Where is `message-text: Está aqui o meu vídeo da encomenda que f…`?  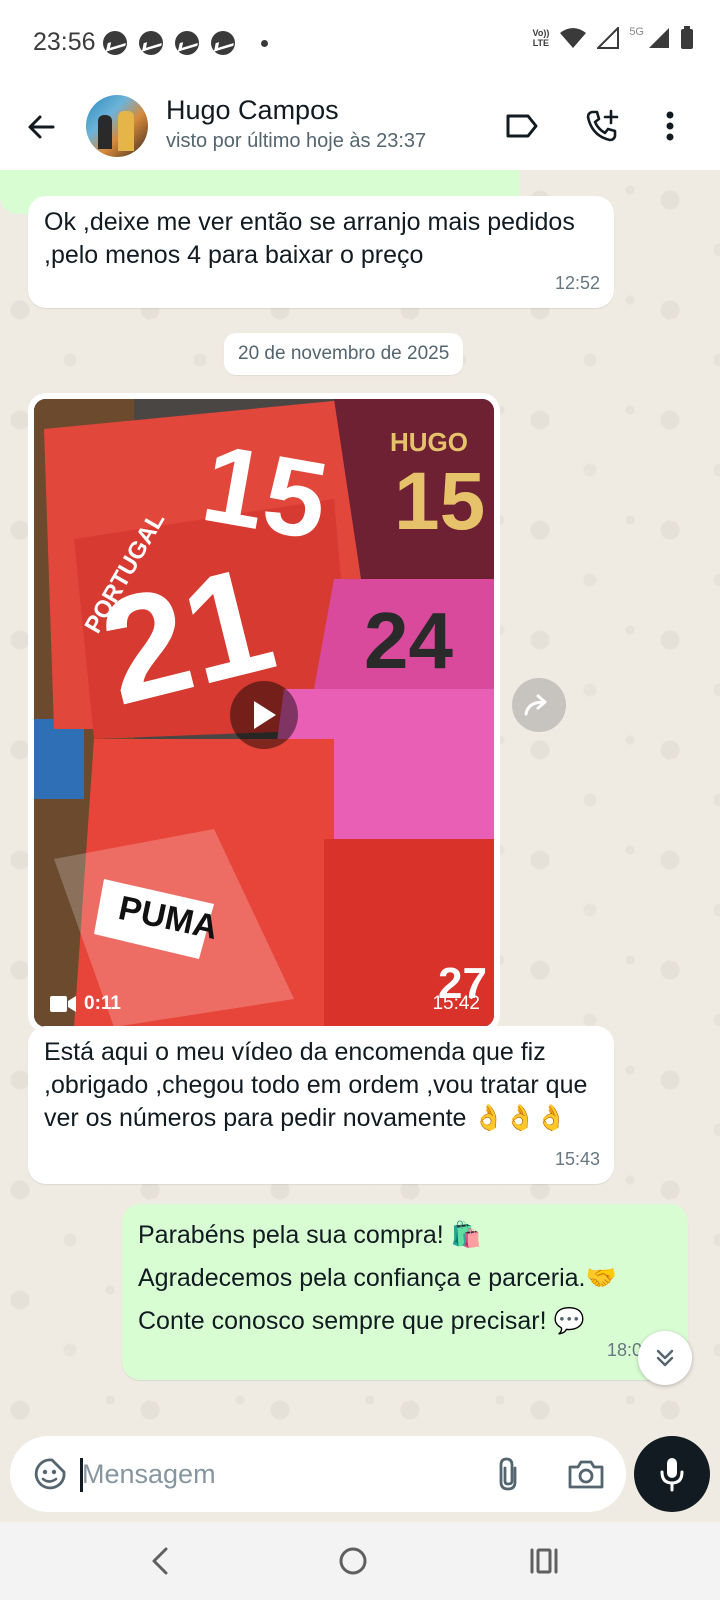 message-text: Está aqui o meu vídeo da encomenda que f… is located at coordinates (316, 1085).